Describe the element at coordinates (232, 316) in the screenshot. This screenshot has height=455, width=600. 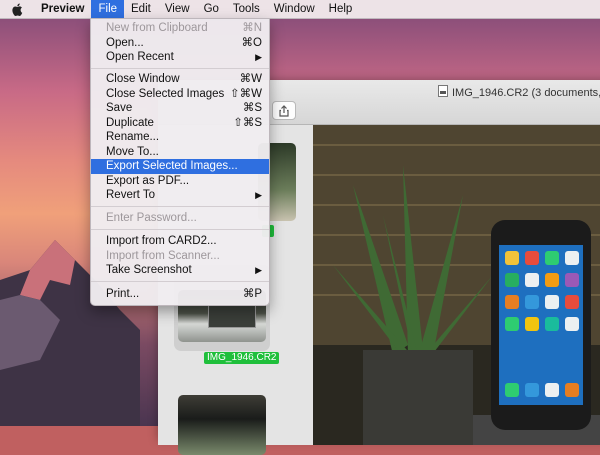
I see `laptop-preview` at that location.